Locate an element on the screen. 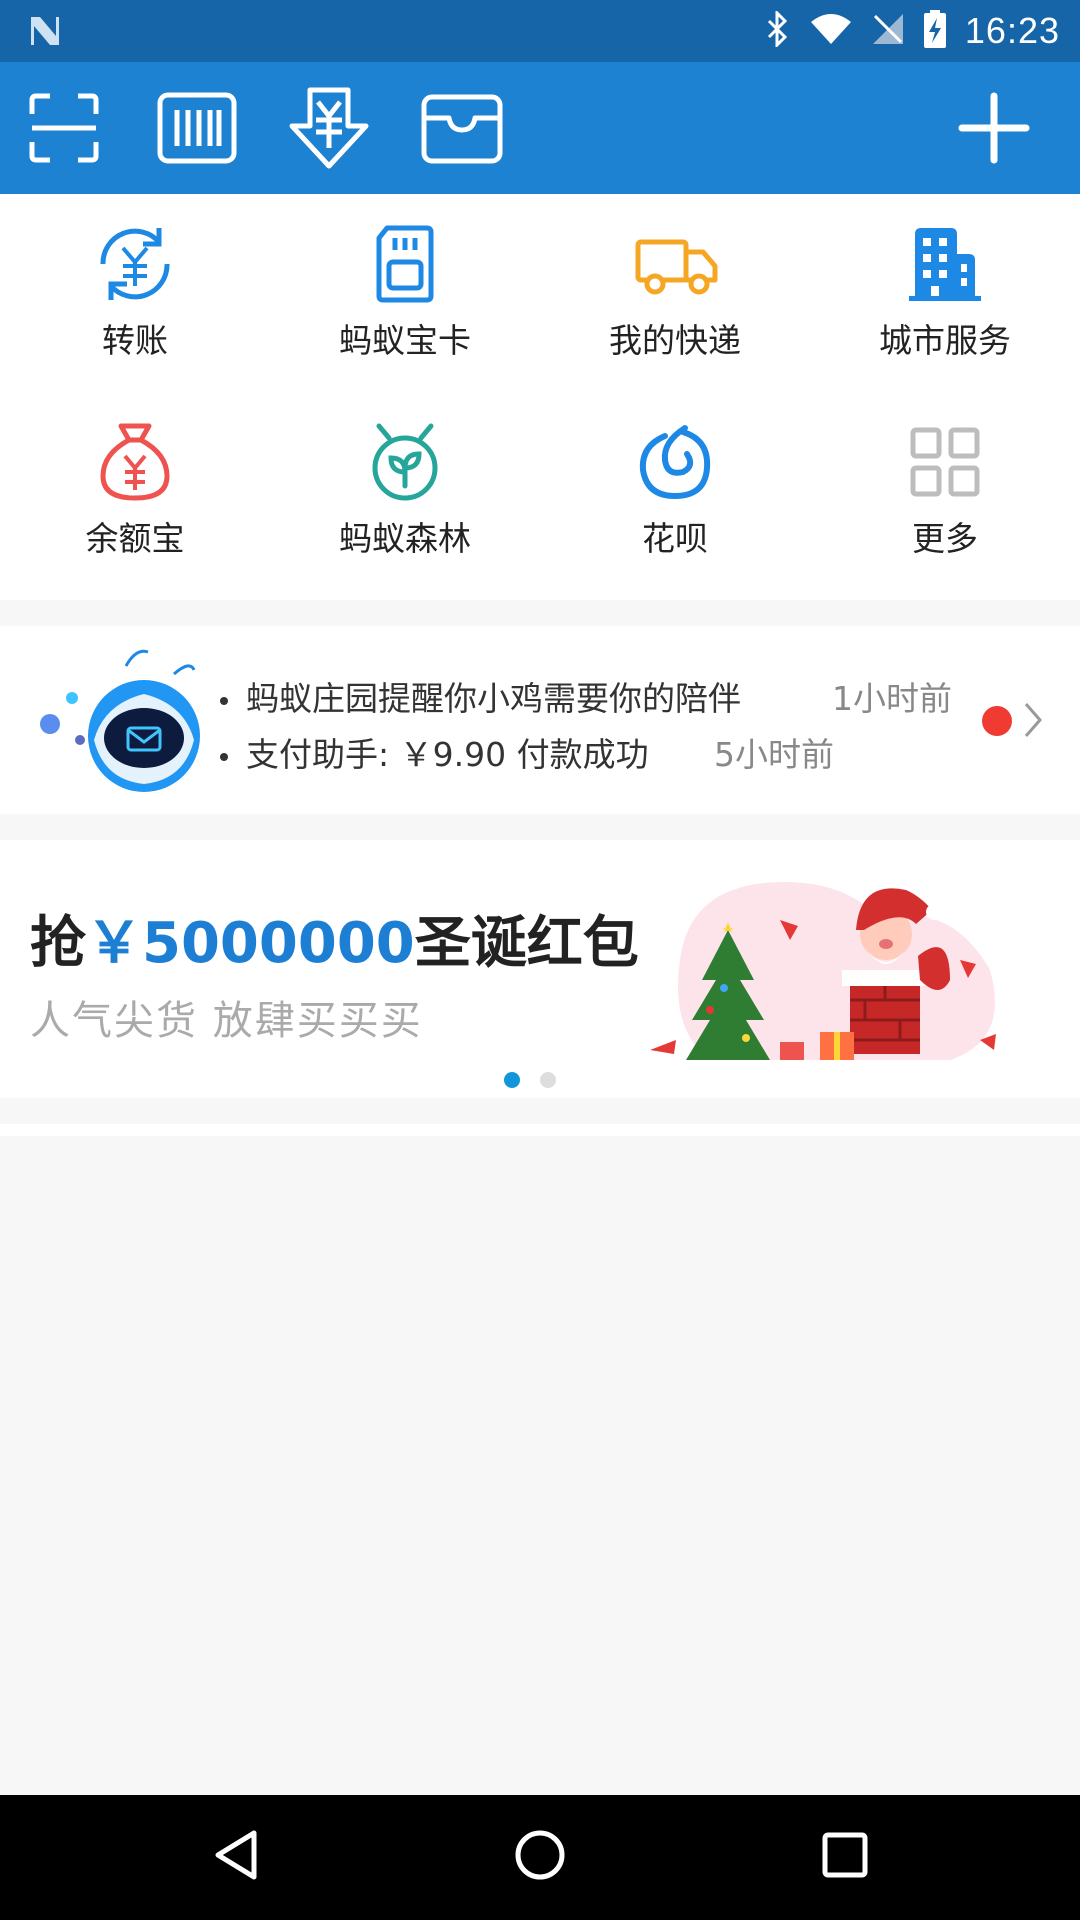 The image size is (1080, 1920). no-sim-icon is located at coordinates (888, 31).